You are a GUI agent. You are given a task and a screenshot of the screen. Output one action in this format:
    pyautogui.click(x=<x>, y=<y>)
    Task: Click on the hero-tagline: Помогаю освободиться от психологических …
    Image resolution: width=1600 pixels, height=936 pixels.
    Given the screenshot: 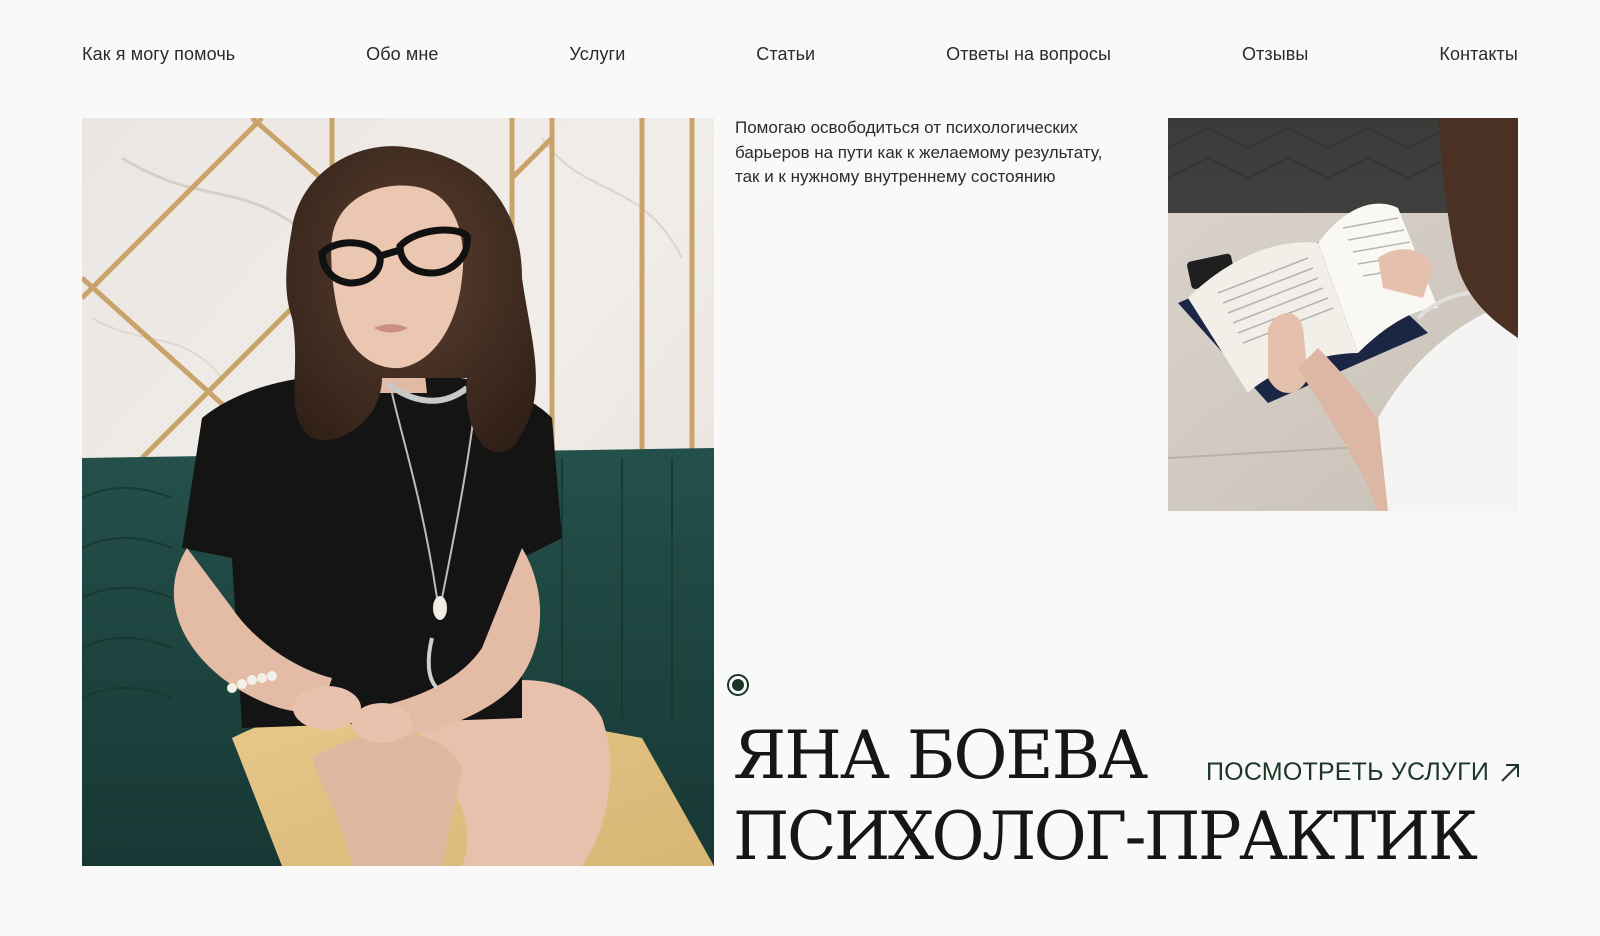 What is the action you would take?
    pyautogui.click(x=955, y=153)
    